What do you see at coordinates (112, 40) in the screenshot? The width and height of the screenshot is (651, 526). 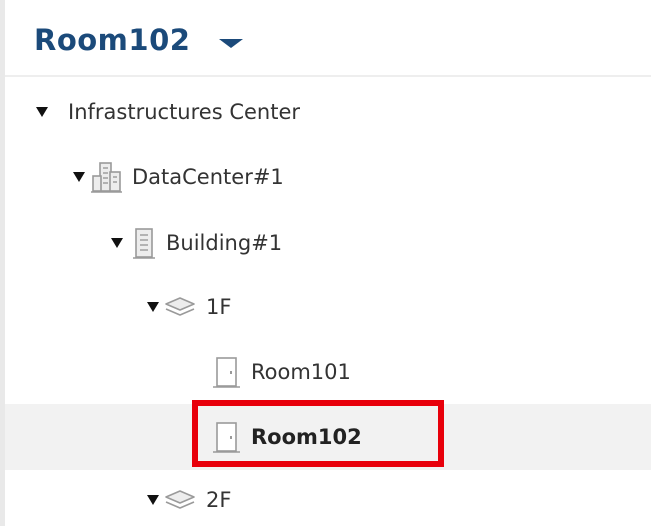 I see `location-title: Room102` at bounding box center [112, 40].